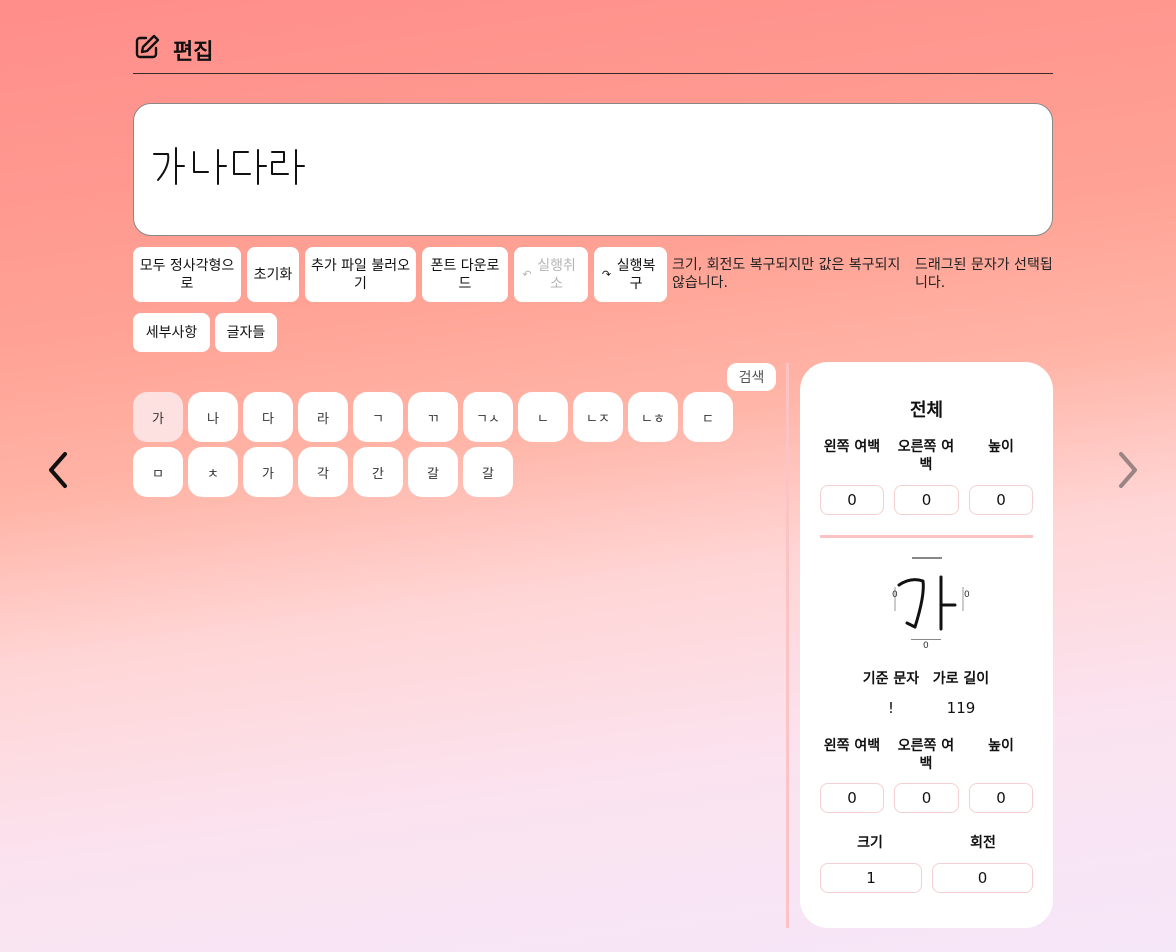 The image size is (1176, 952). What do you see at coordinates (606, 274) in the screenshot?
I see `redo-icon: ↷` at bounding box center [606, 274].